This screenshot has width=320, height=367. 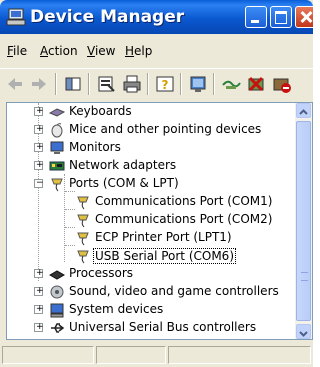 I want to click on scan-hardware-icon, so click(x=198, y=84).